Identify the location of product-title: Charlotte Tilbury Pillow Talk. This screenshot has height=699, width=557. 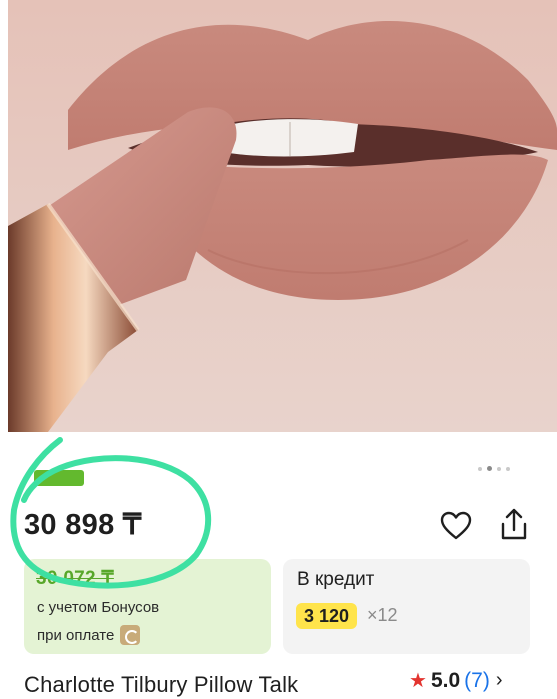
(161, 684).